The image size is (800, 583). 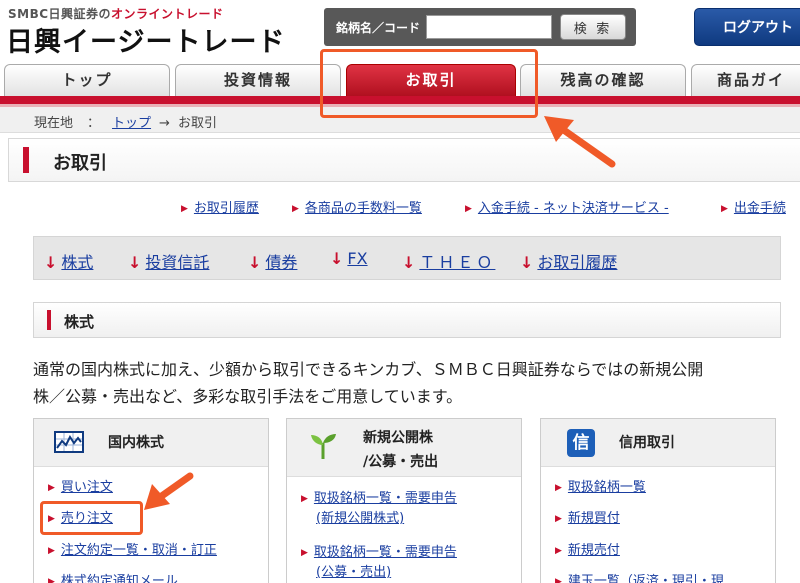 I want to click on sprout-icon, so click(x=323, y=446).